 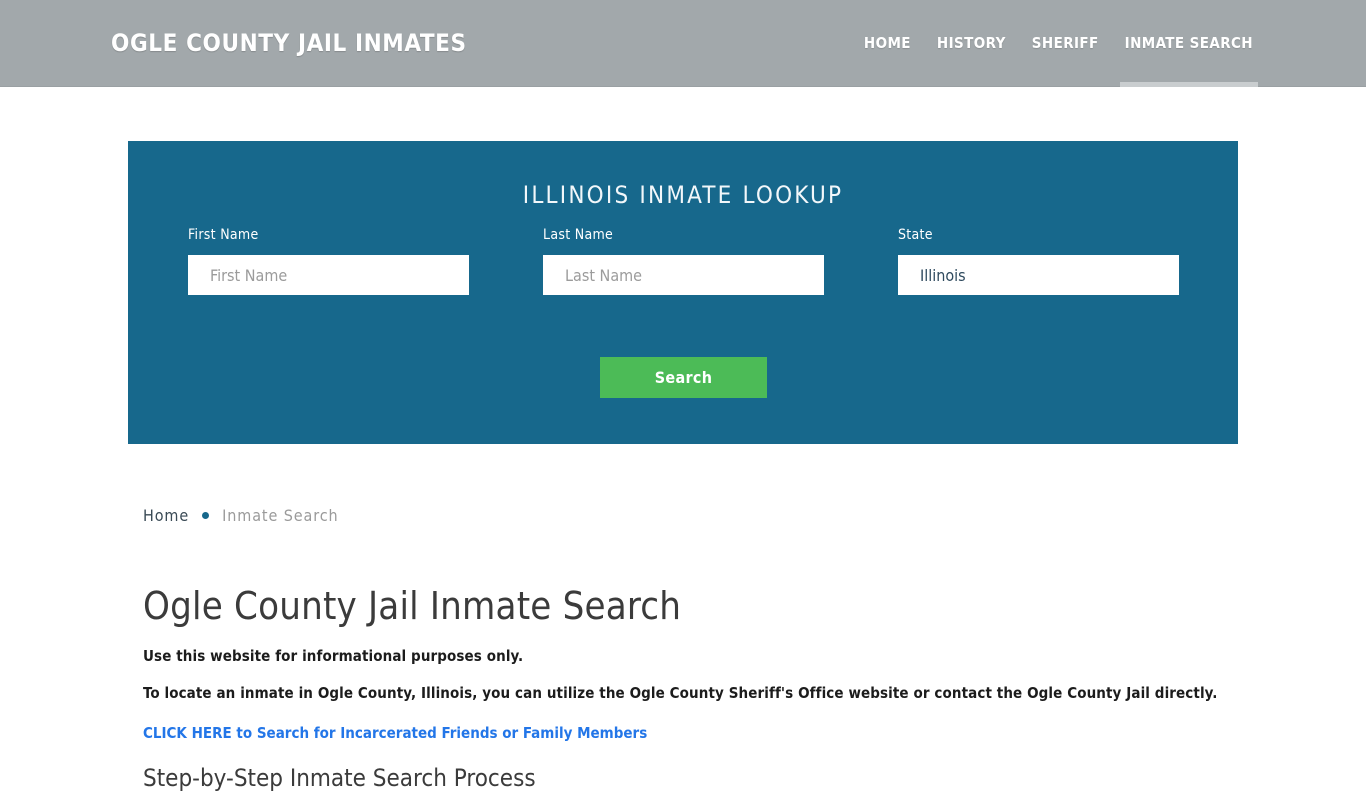 What do you see at coordinates (683, 195) in the screenshot?
I see `lookup-title: ILLINOIS INMATE LOOKUP` at bounding box center [683, 195].